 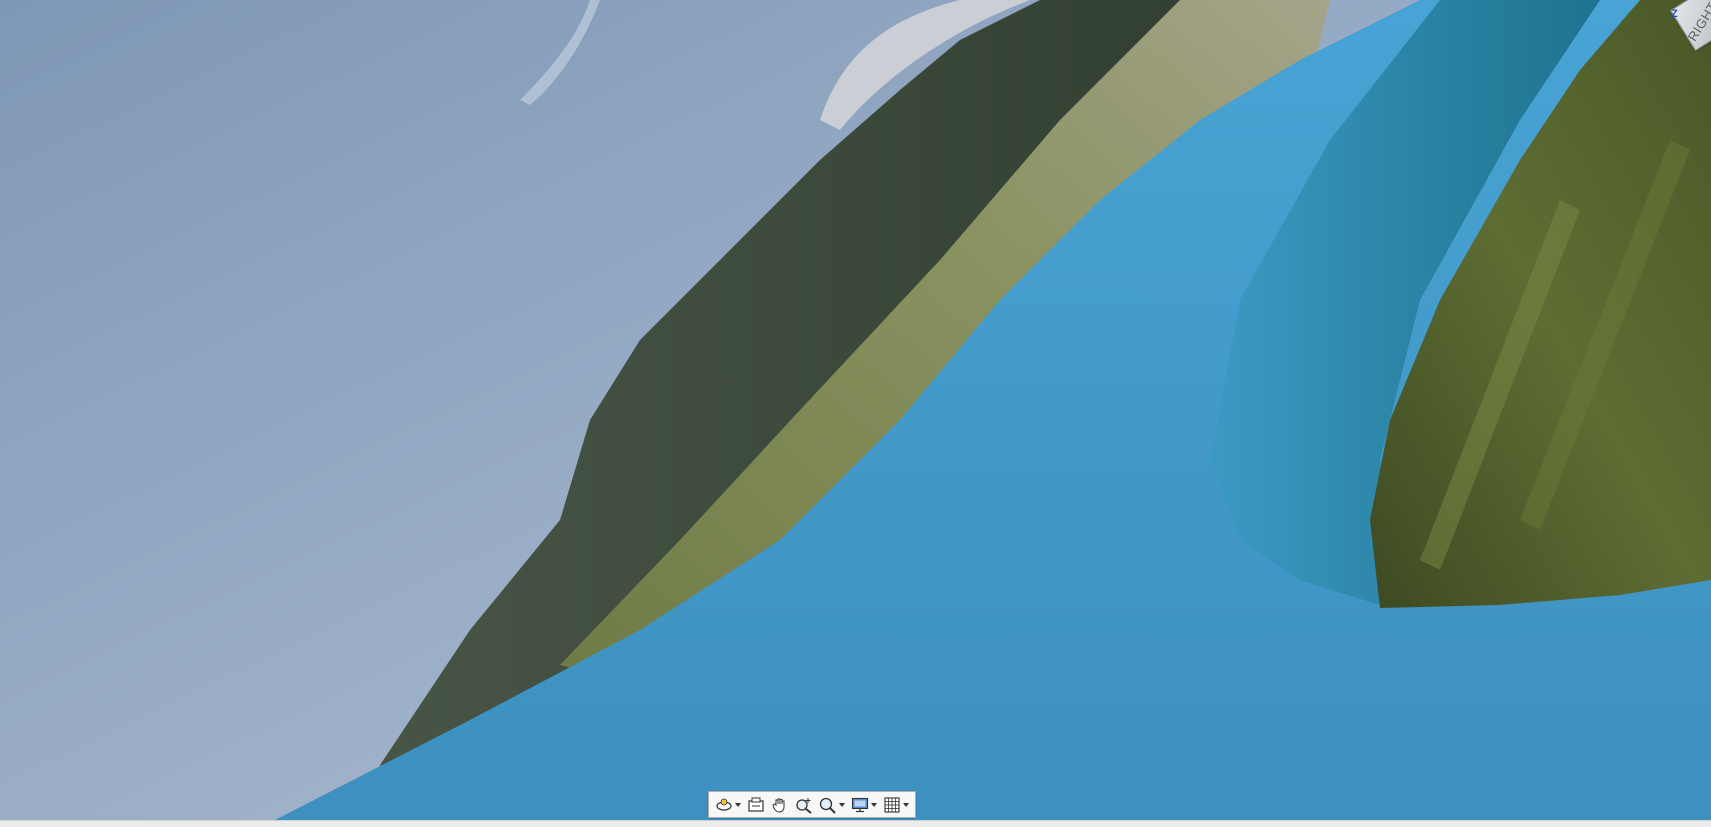 I want to click on display-settings-button, so click(x=864, y=804).